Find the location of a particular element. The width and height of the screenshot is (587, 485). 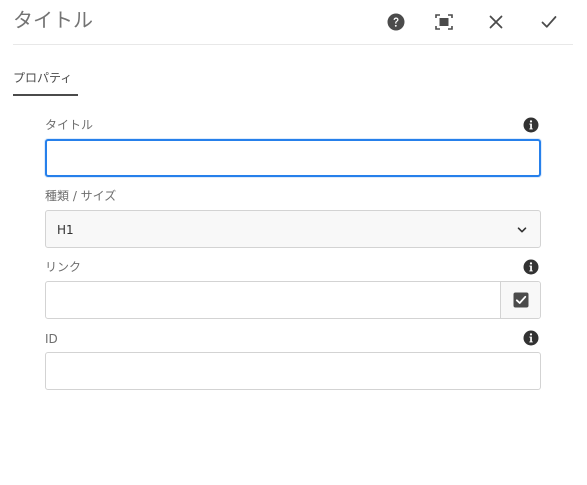

id-input is located at coordinates (293, 371).